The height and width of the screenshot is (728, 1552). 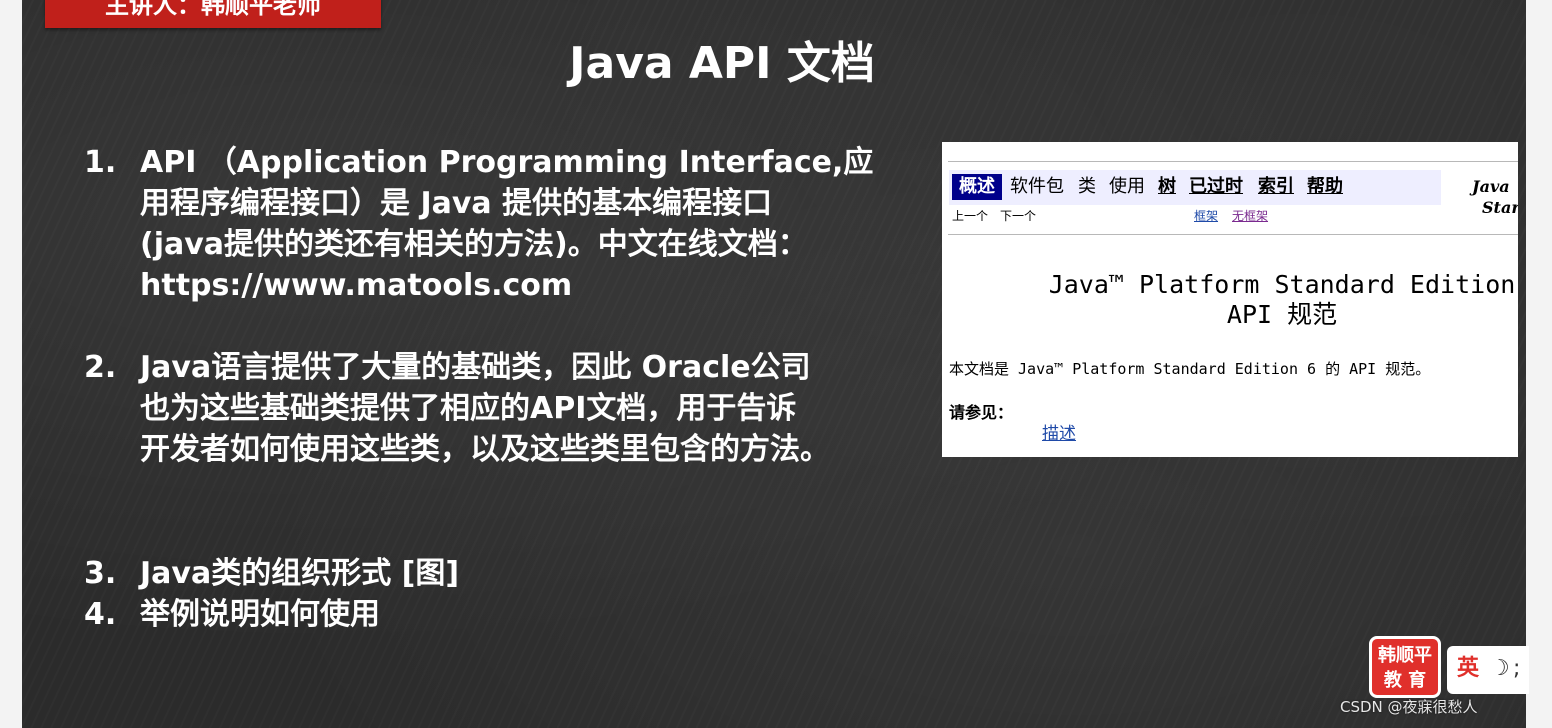 I want to click on point-1-line-3: (java提供的类还有相关的方法)。中文在线文档：, so click(x=474, y=244).